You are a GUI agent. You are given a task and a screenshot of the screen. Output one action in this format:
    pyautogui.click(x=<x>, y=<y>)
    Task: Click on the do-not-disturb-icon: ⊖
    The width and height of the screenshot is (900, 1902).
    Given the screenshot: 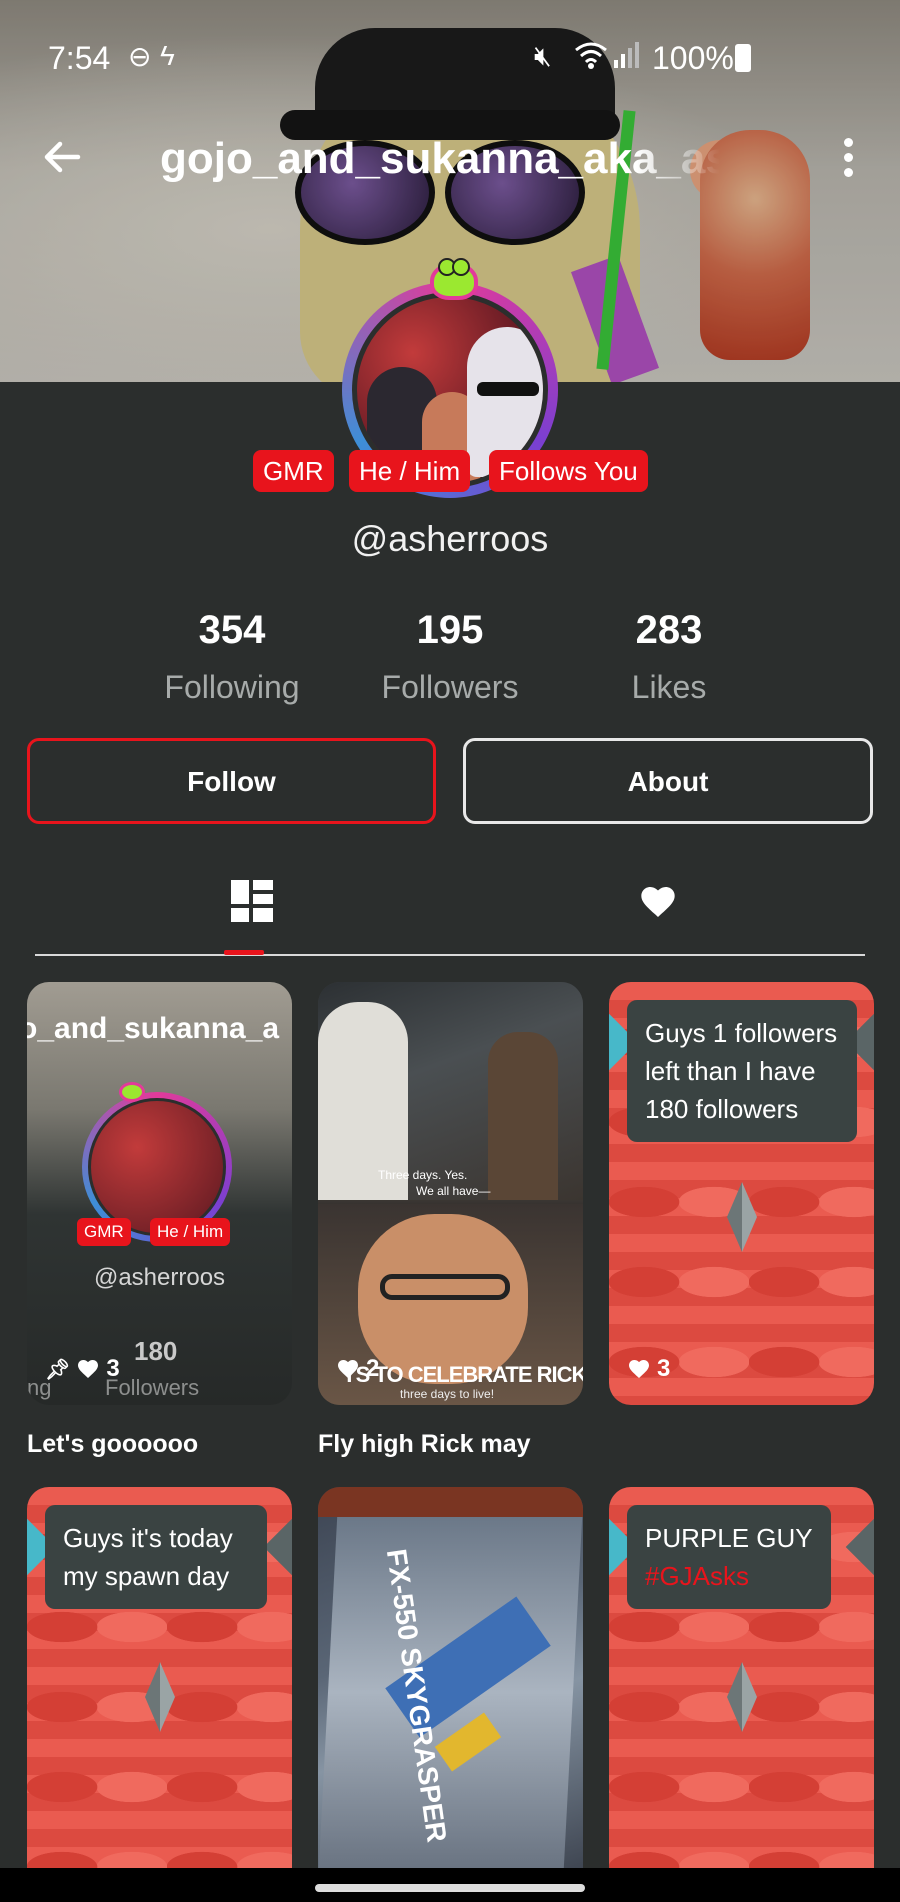 What is the action you would take?
    pyautogui.click(x=140, y=56)
    